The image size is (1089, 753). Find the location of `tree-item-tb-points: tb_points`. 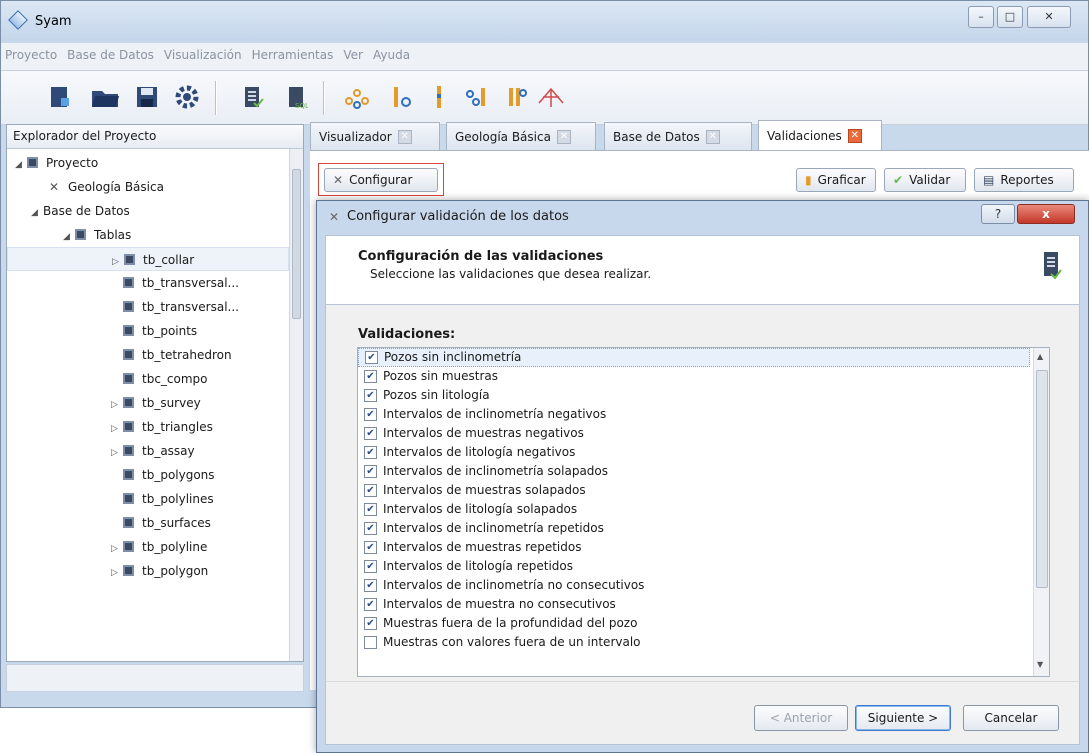

tree-item-tb-points: tb_points is located at coordinates (148, 331).